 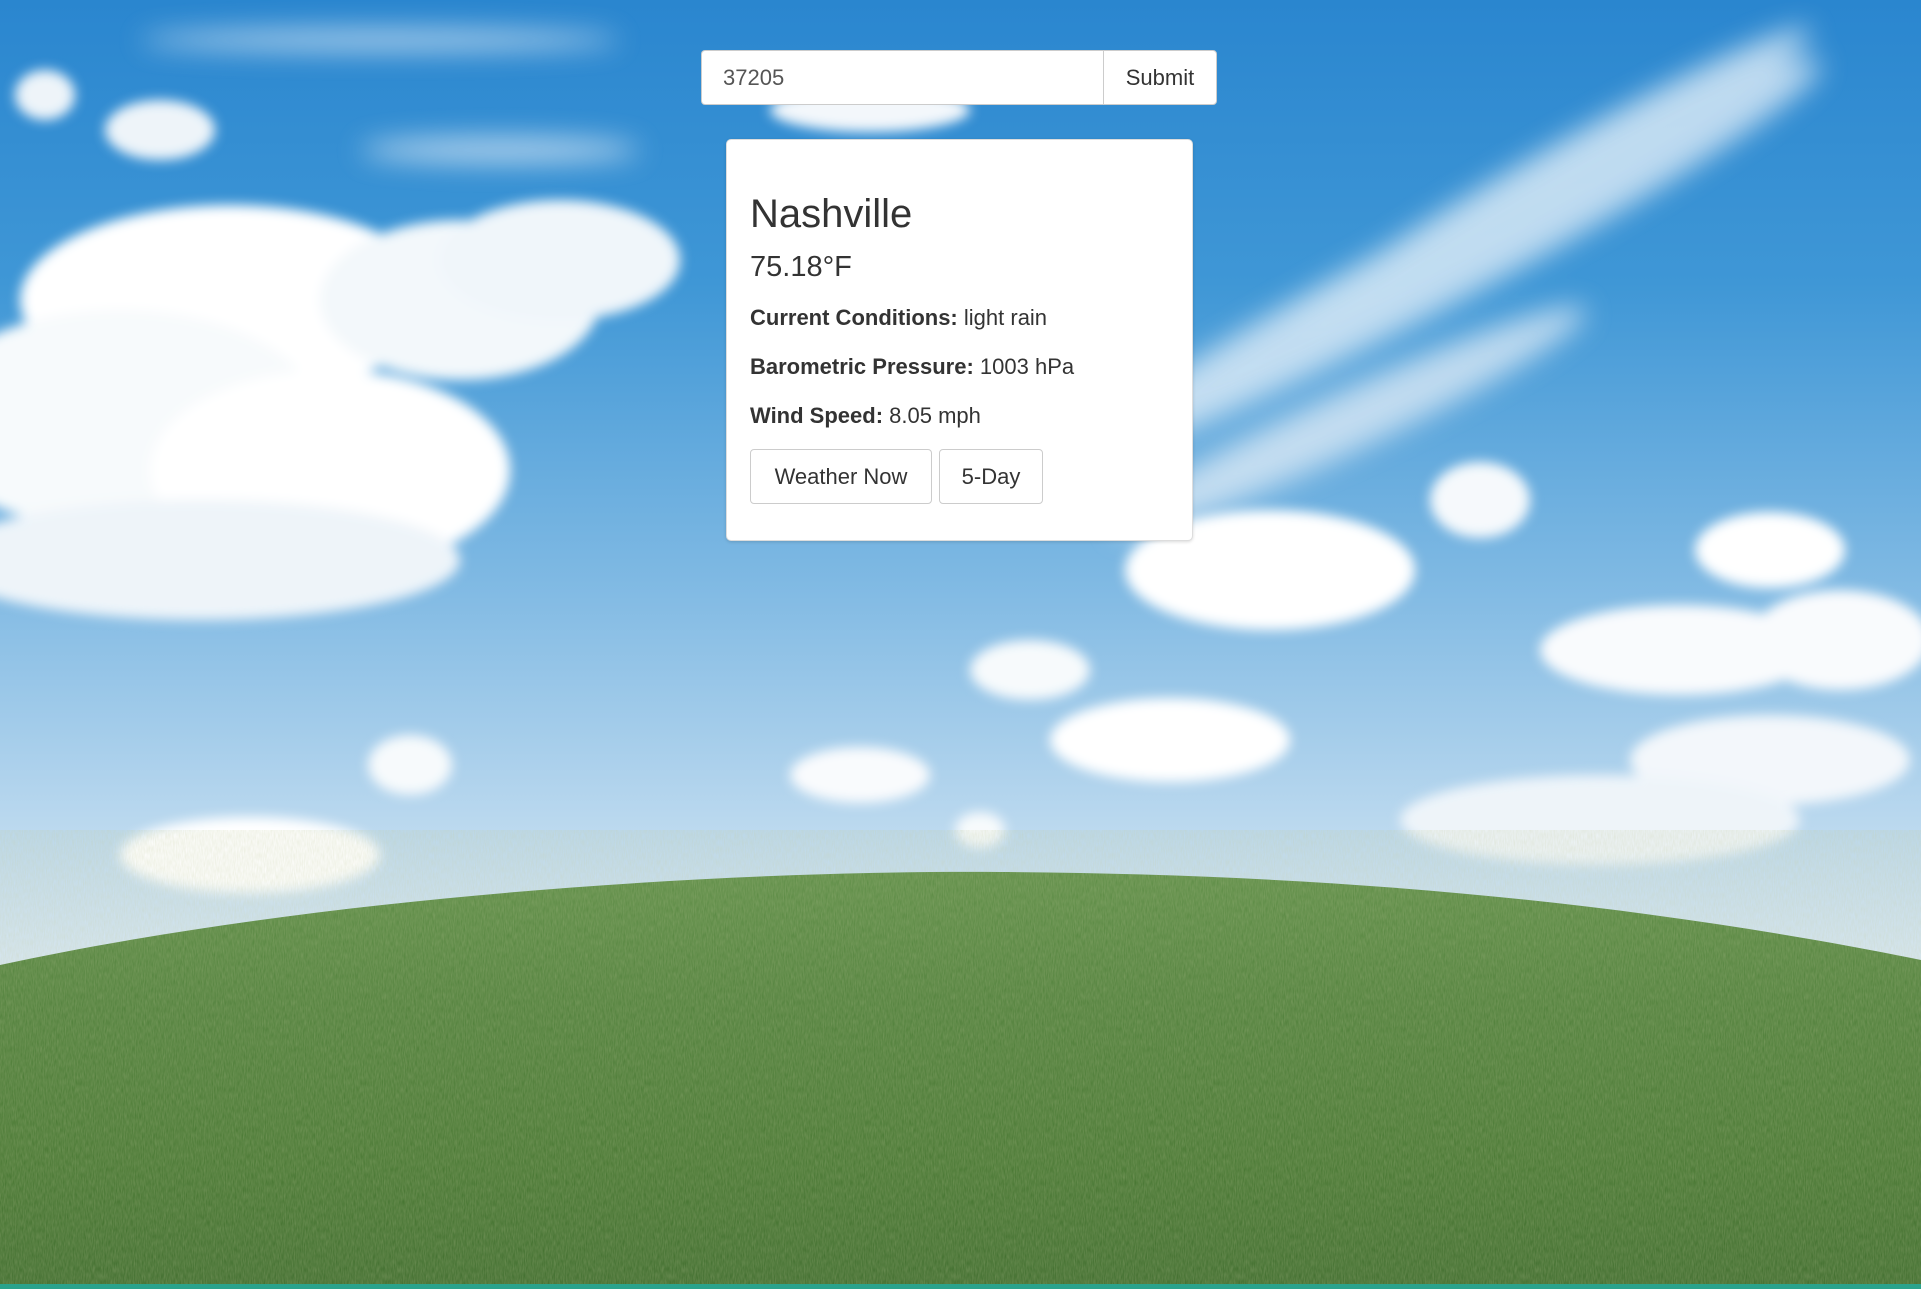 What do you see at coordinates (854, 317) in the screenshot?
I see `current-conditions-label: Current Conditions:` at bounding box center [854, 317].